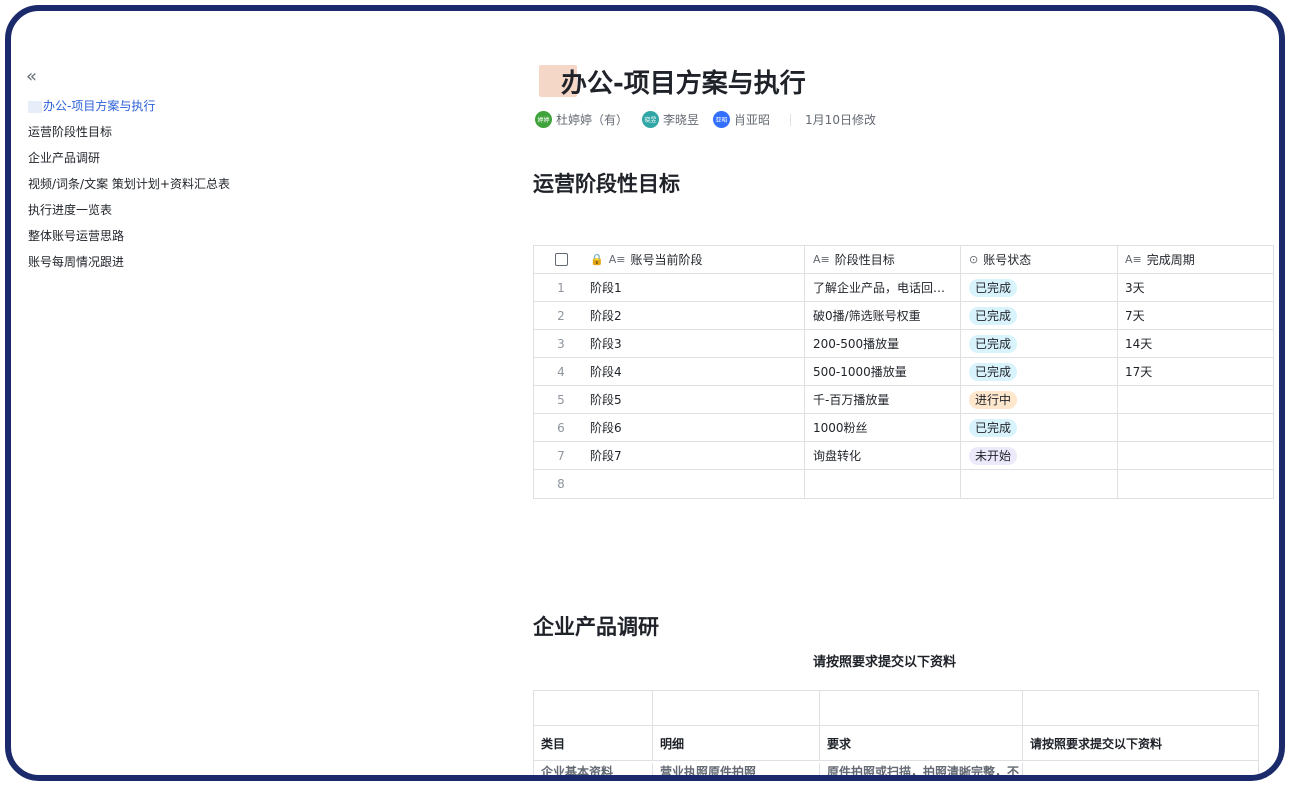 This screenshot has height=791, width=1291. Describe the element at coordinates (1195, 287) in the screenshot. I see `cell-period: 3天` at that location.